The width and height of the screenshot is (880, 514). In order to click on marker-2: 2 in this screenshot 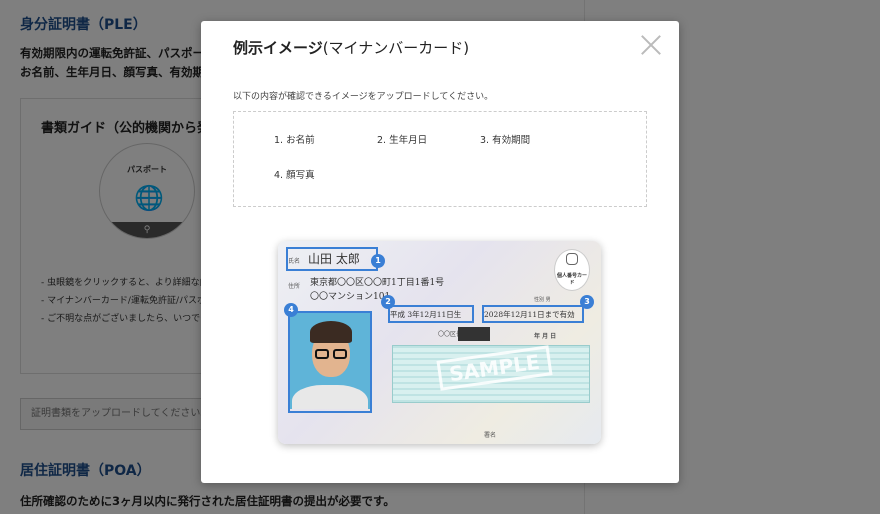, I will do `click(388, 302)`.